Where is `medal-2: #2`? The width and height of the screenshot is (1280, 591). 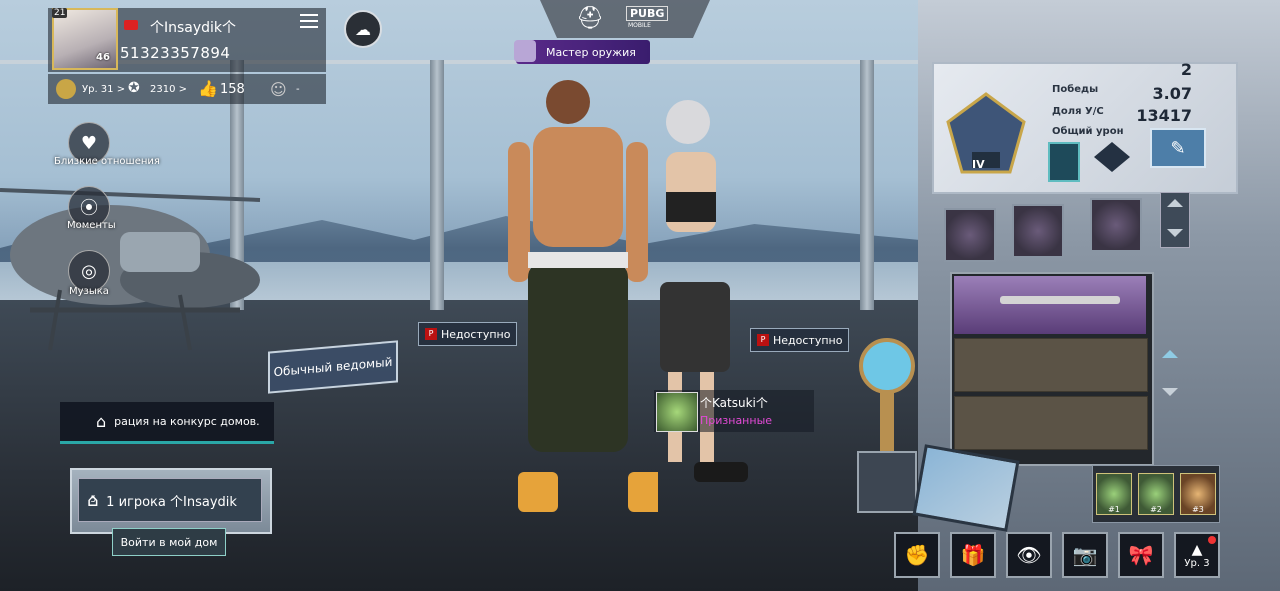
medal-2: #2 is located at coordinates (1156, 494).